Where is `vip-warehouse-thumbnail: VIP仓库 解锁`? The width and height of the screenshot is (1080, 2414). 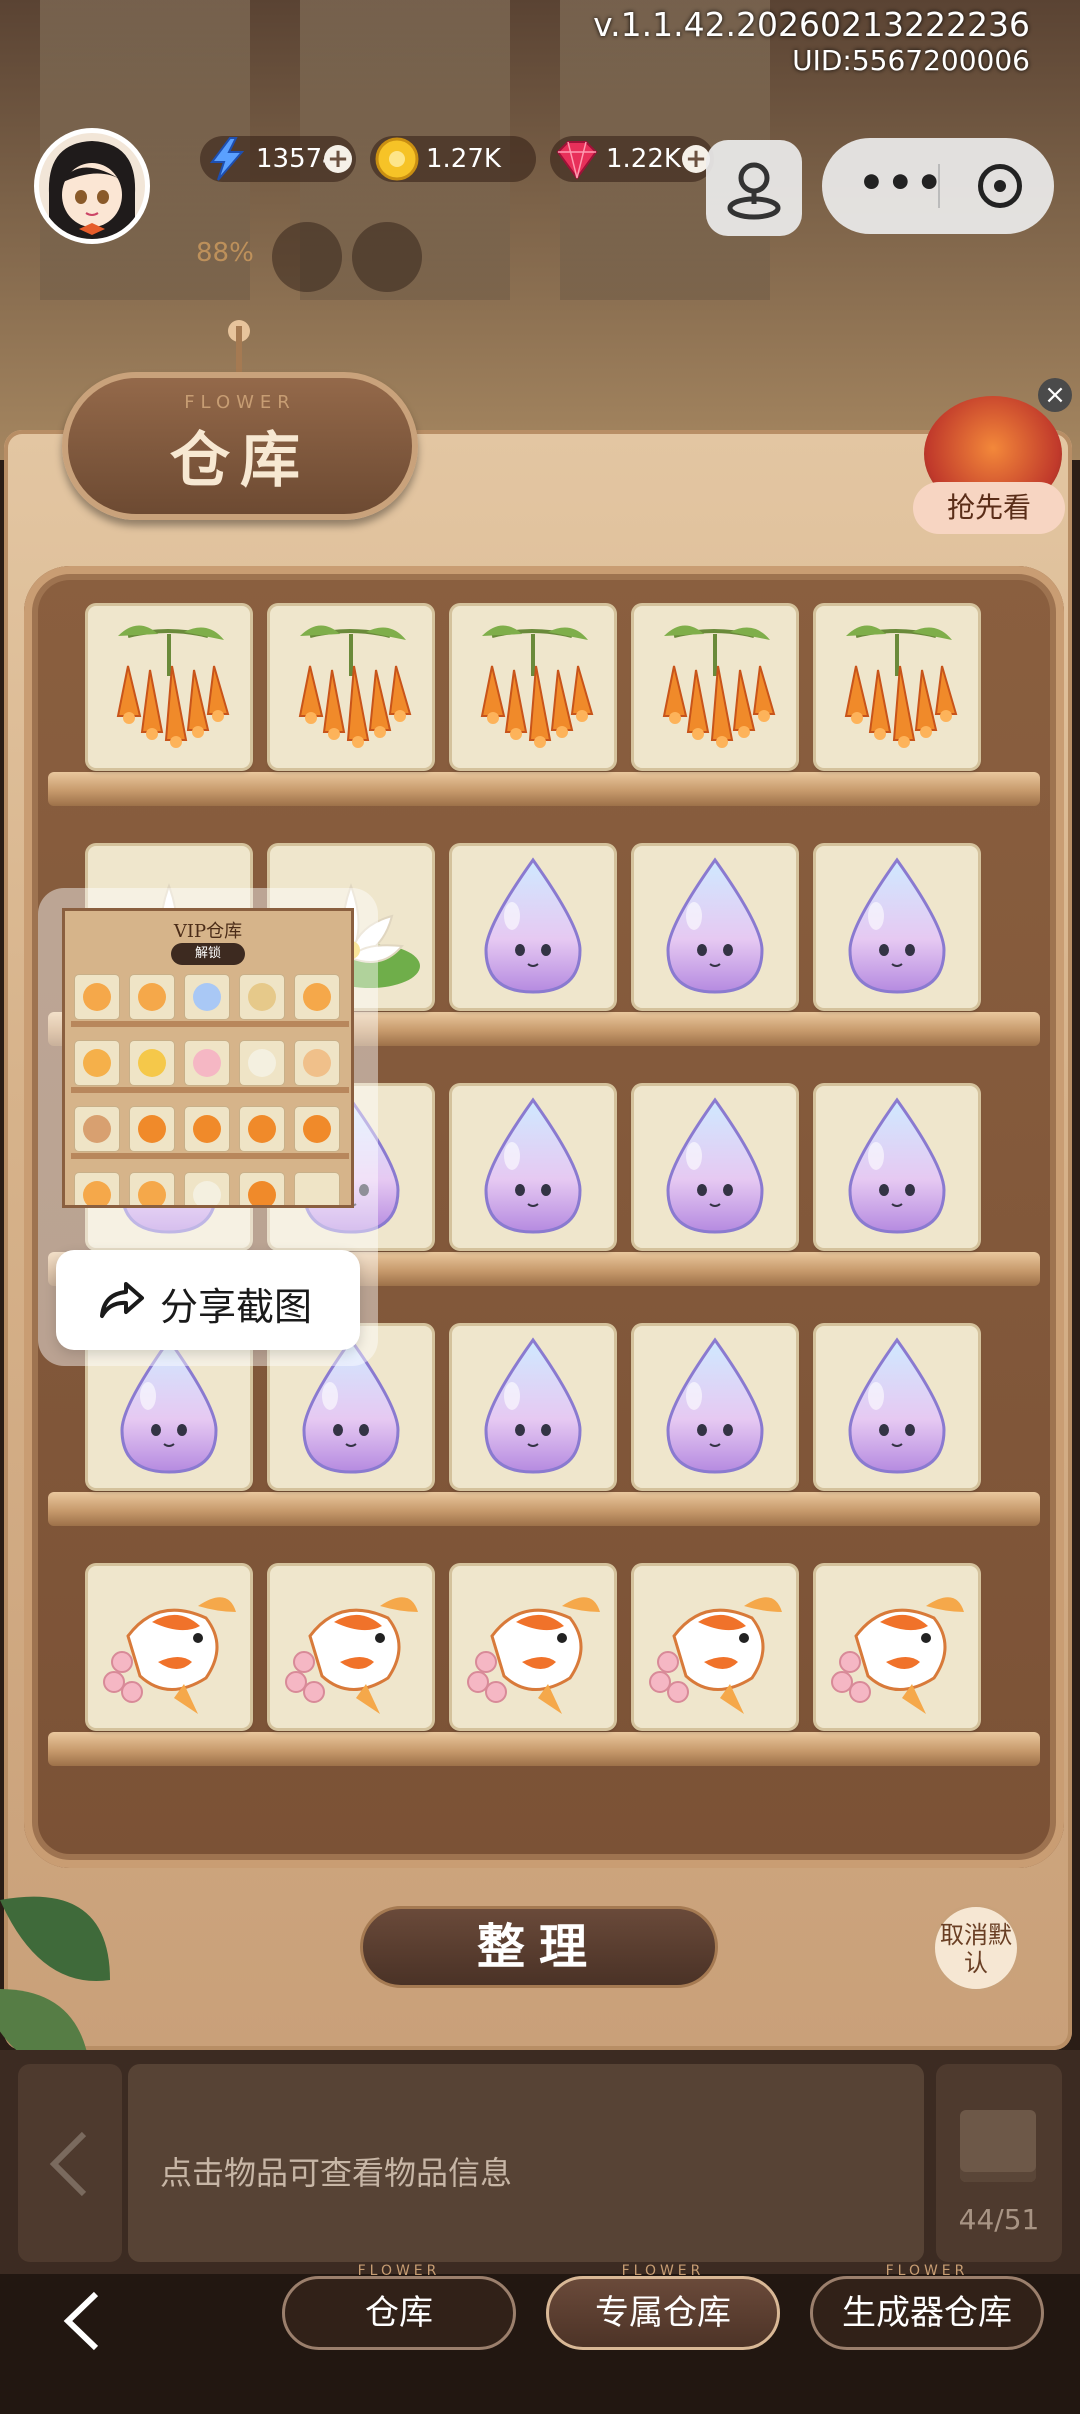
vip-warehouse-thumbnail: VIP仓库 解锁 is located at coordinates (208, 1058).